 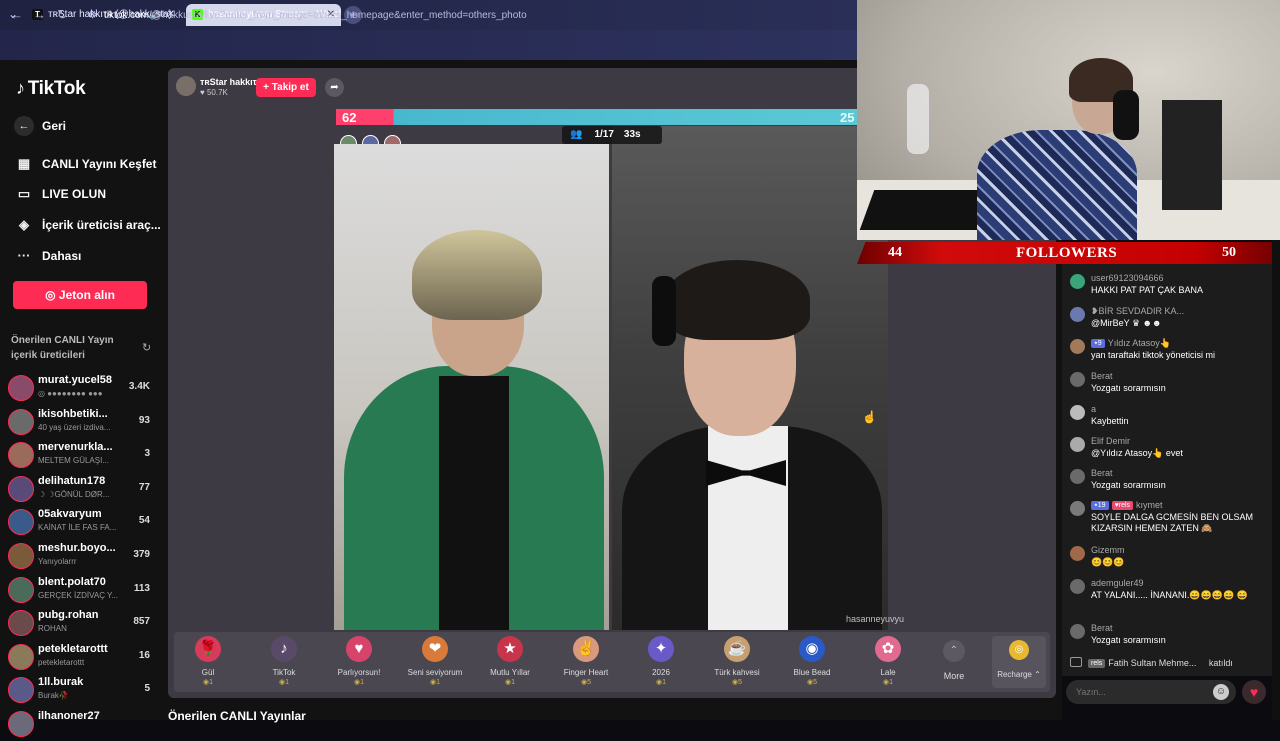 I want to click on gift-icon: ☕, so click(x=737, y=649).